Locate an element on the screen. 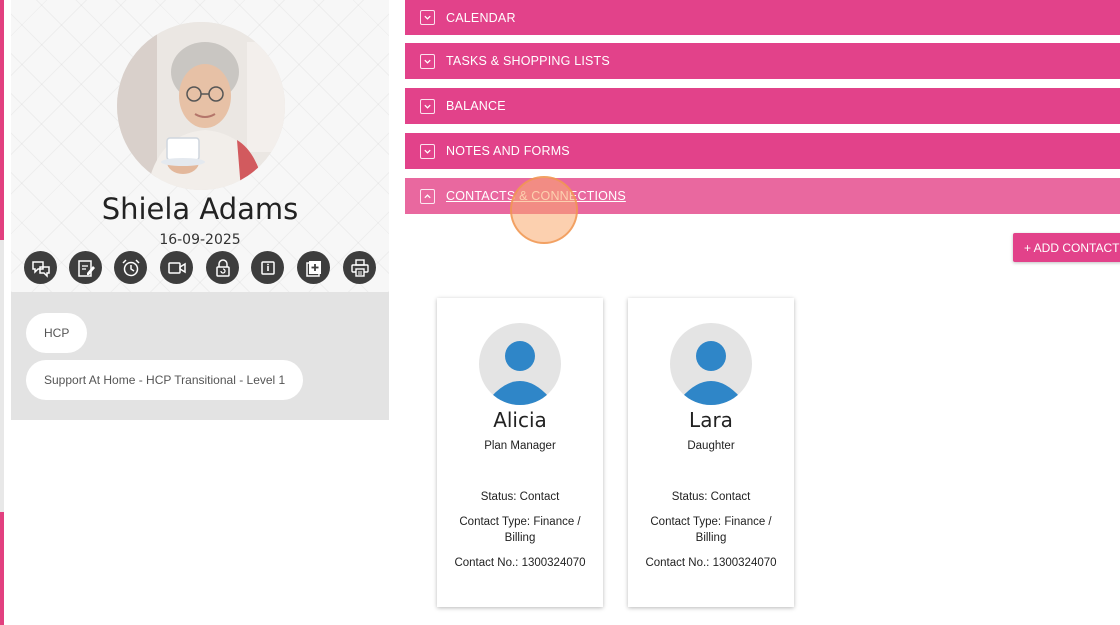  video-call-button is located at coordinates (176, 267).